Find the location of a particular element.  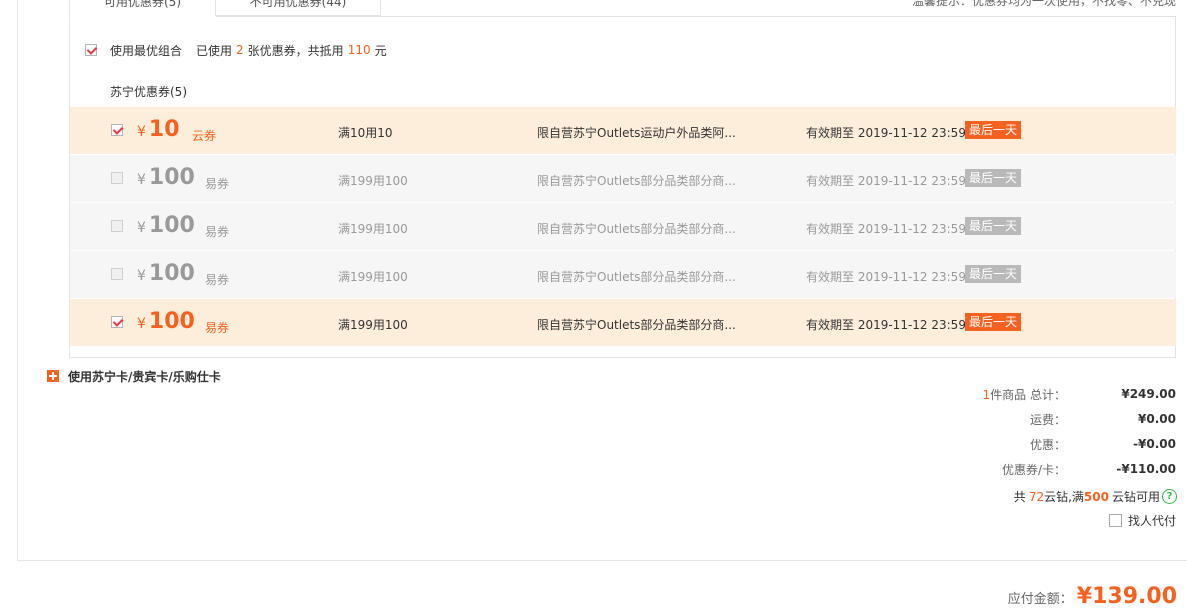

shipping-label: 运费： is located at coordinates (1047, 419).